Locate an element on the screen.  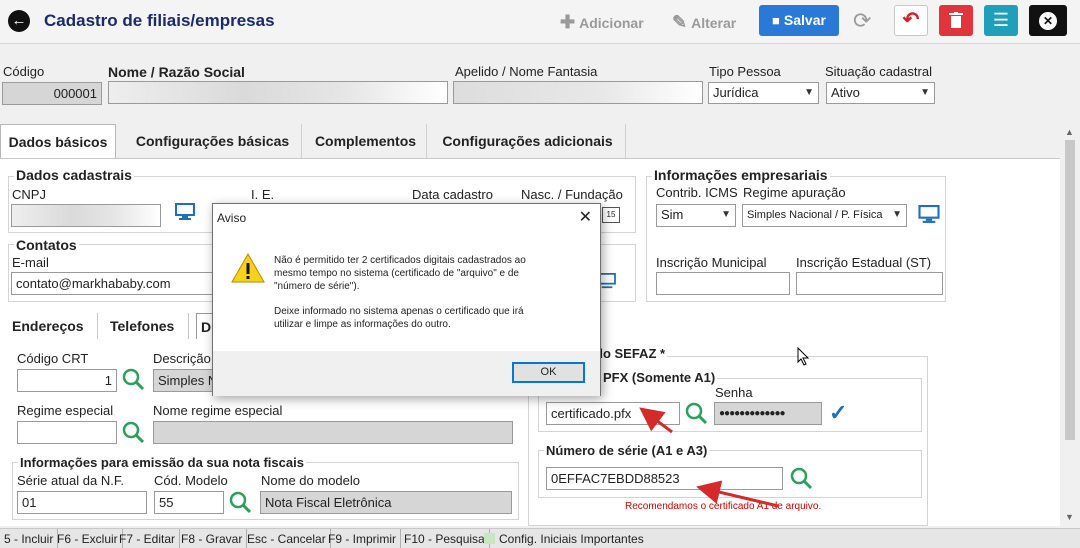
nome-regime-field is located at coordinates (333, 432).